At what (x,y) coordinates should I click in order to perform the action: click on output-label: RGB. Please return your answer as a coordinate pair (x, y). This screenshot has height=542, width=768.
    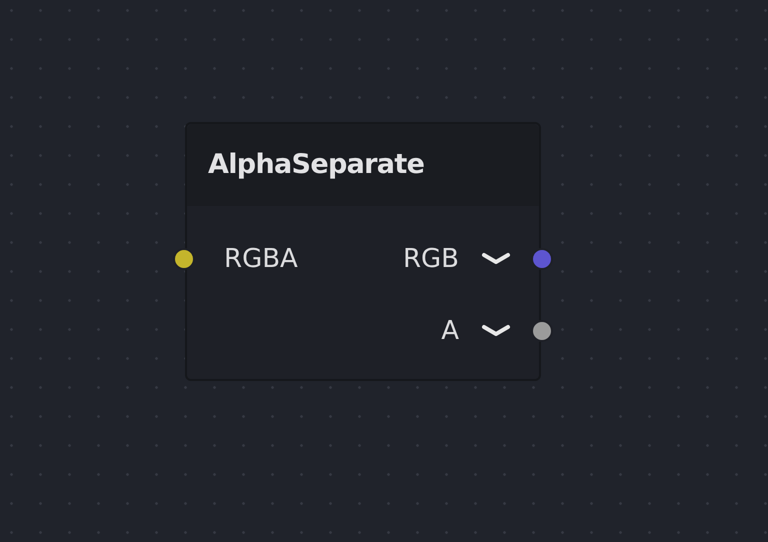
    Looking at the image, I should click on (430, 259).